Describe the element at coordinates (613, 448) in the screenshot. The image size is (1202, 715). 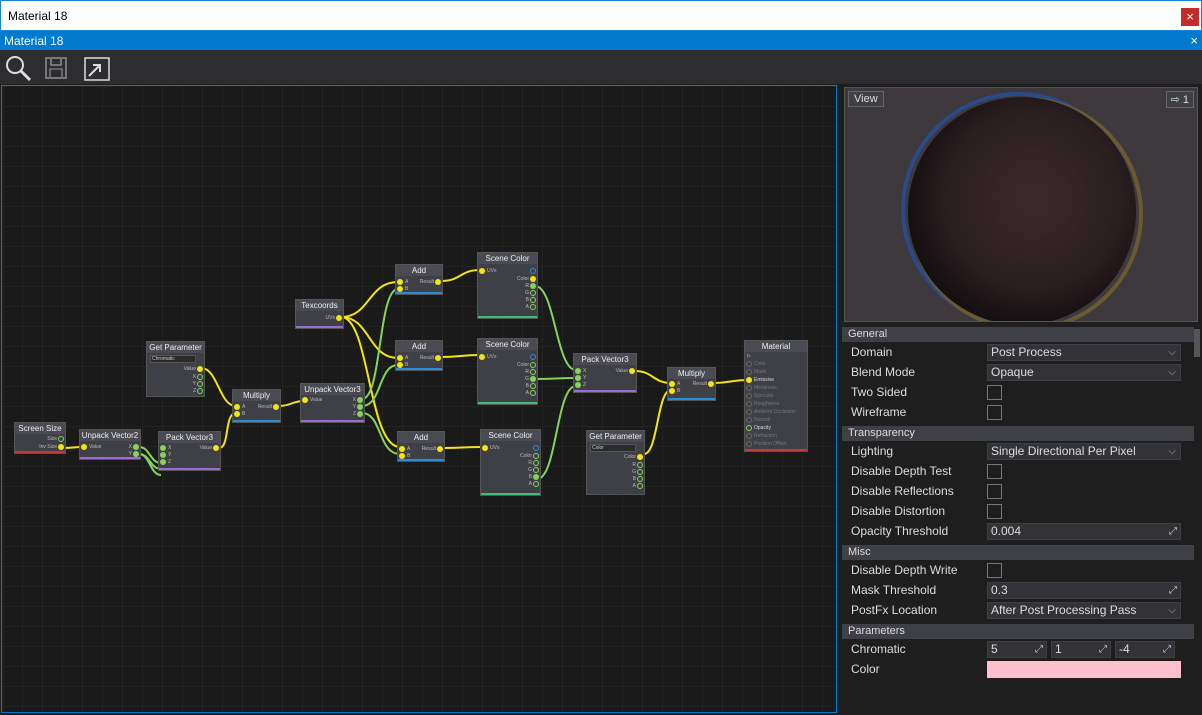
I see `parameter-name-field: Color` at that location.